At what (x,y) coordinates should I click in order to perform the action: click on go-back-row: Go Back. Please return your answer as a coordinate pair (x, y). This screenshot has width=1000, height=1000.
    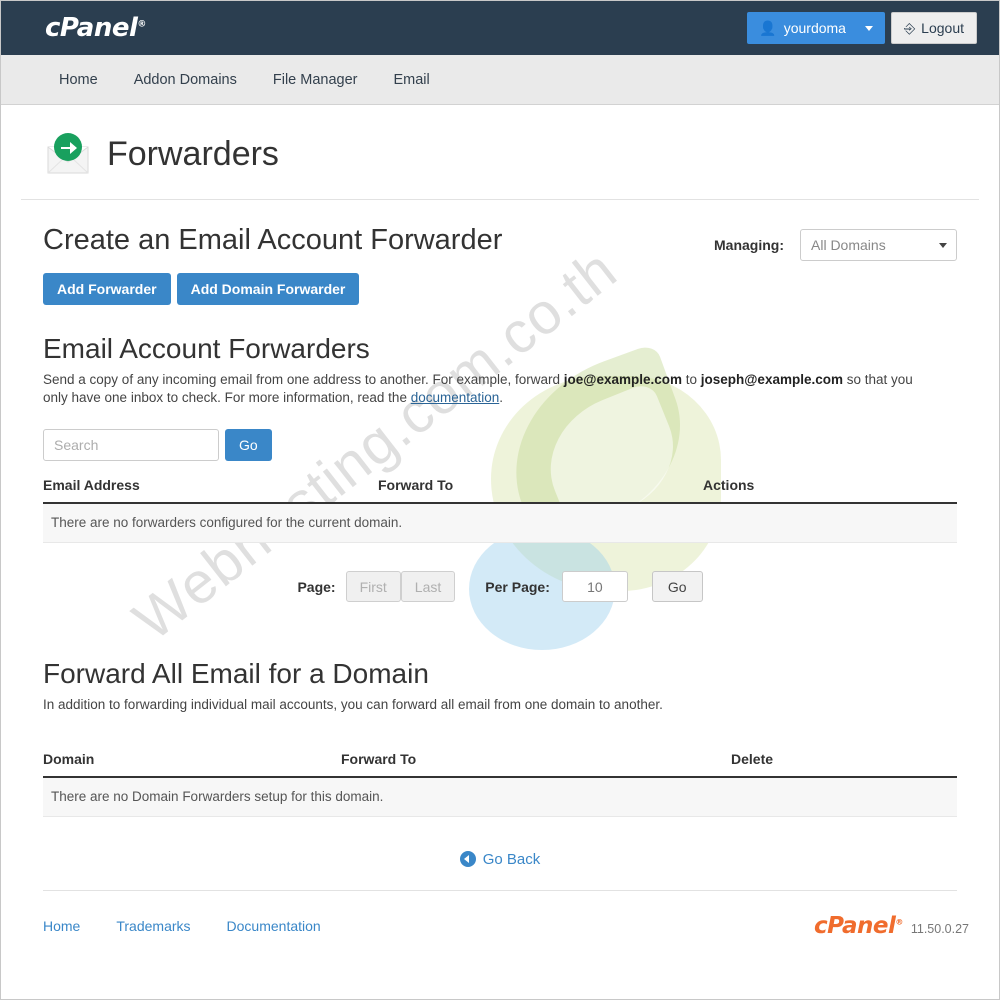
    Looking at the image, I should click on (500, 854).